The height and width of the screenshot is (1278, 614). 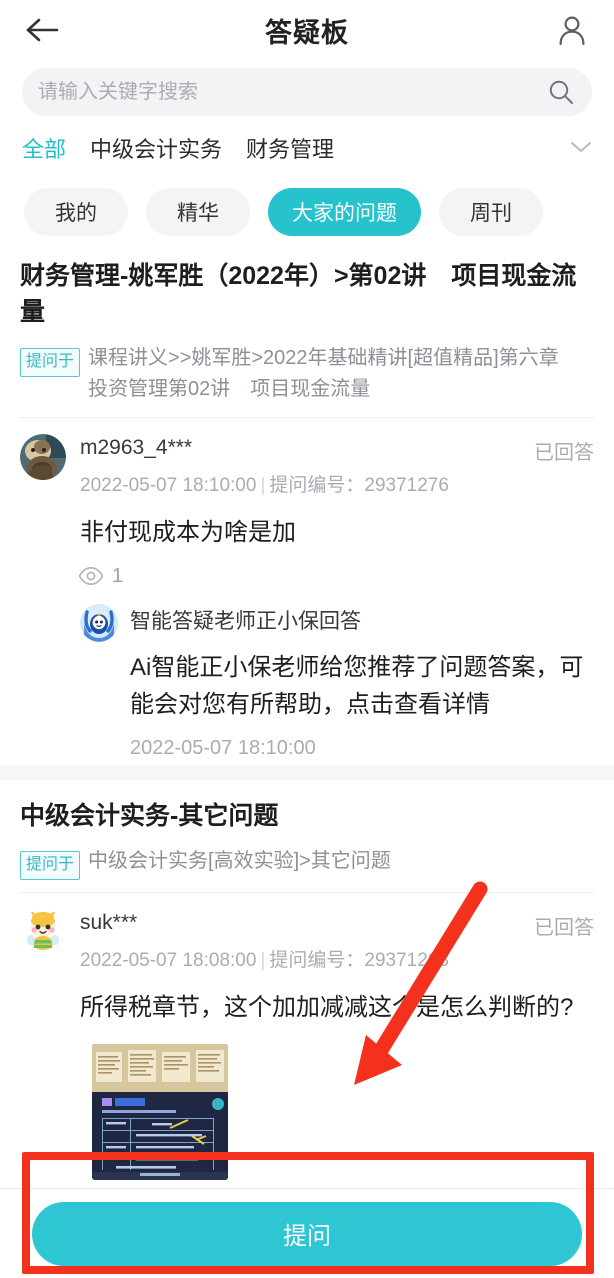 I want to click on card-title: 中级会计实务-其它问题, so click(x=149, y=815).